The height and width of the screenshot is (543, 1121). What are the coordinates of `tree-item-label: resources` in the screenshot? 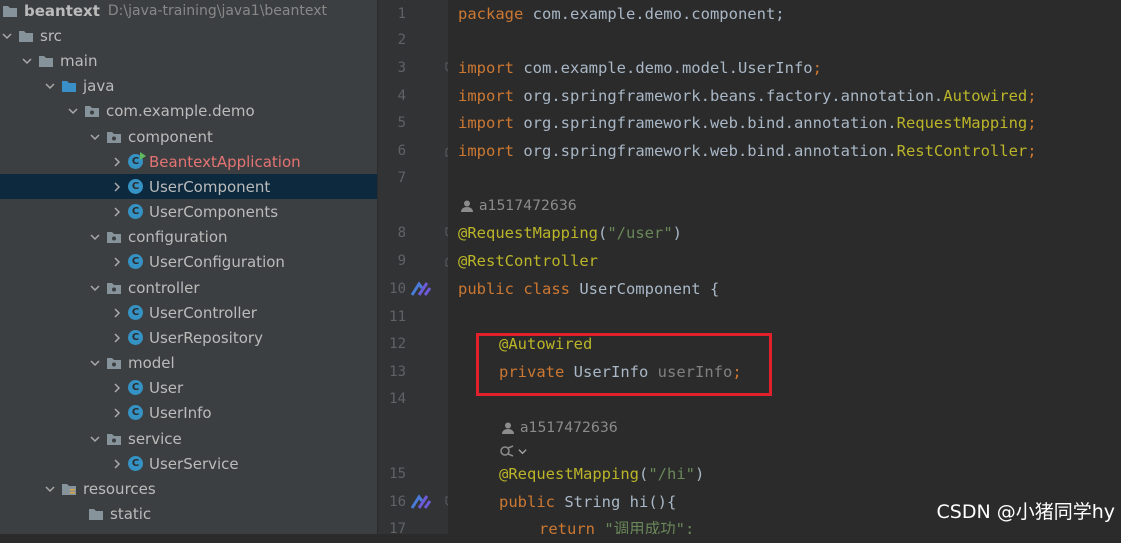 It's located at (119, 488).